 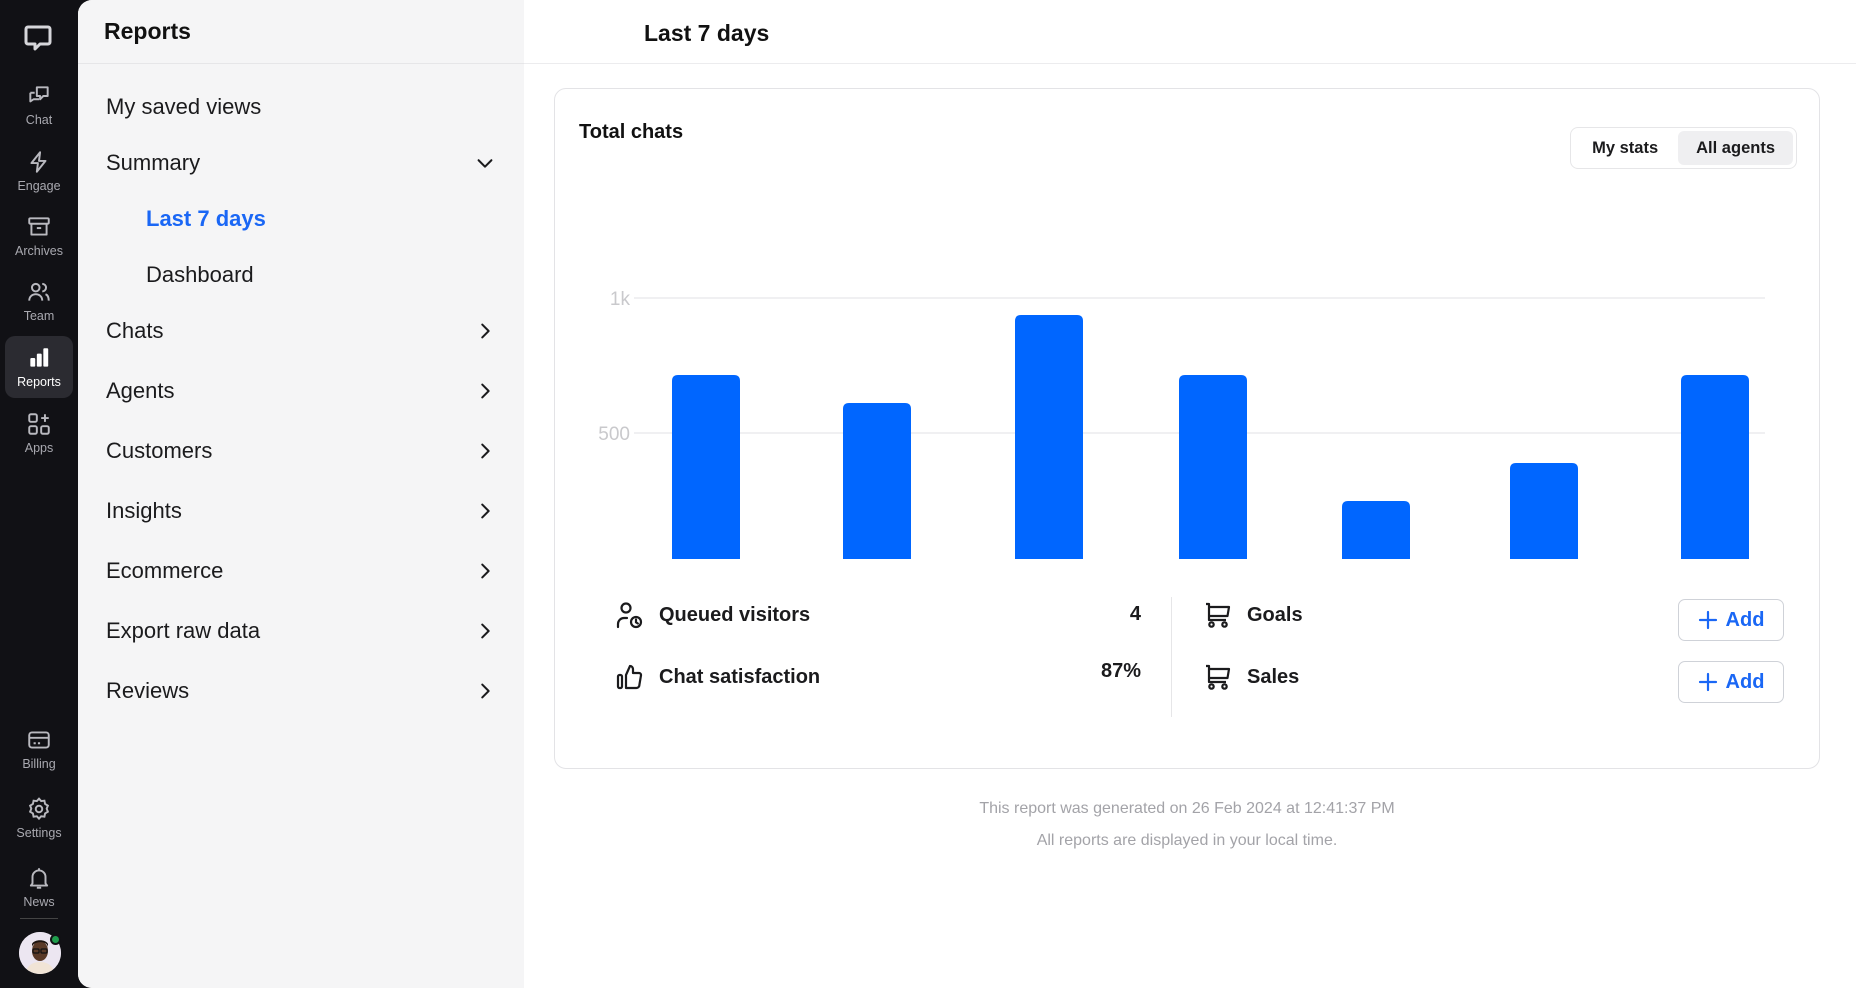 I want to click on stat-chat-satisfaction: Chat satisfaction, so click(x=717, y=677).